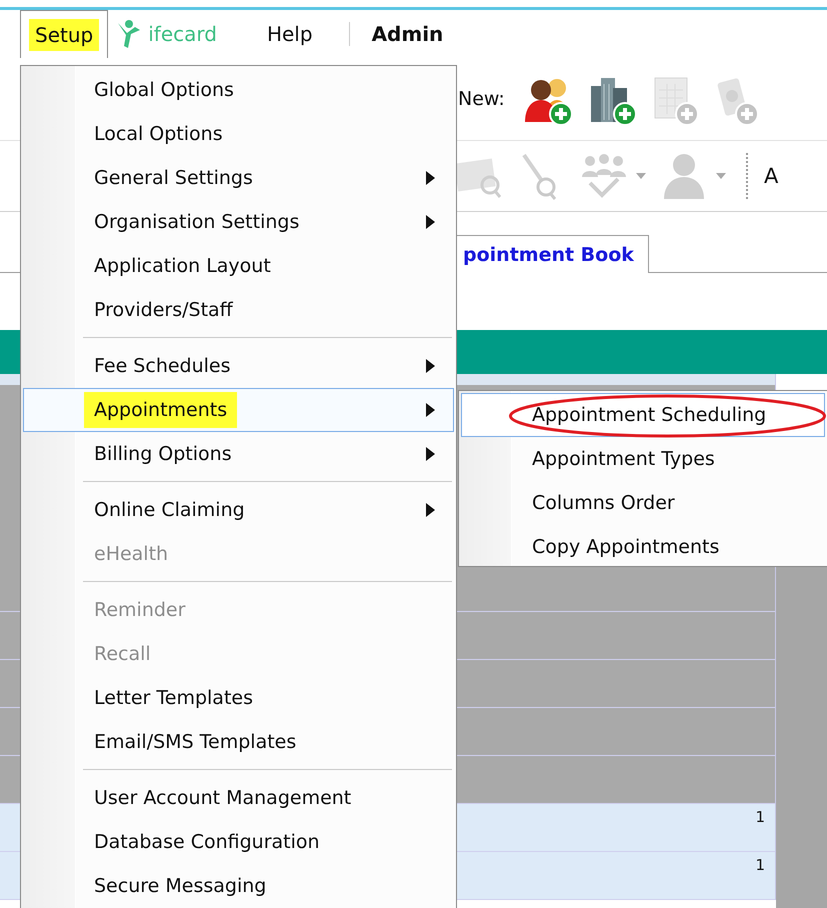 This screenshot has width=827, height=908. Describe the element at coordinates (238, 310) in the screenshot. I see `menu-item: Providers/Staff` at that location.